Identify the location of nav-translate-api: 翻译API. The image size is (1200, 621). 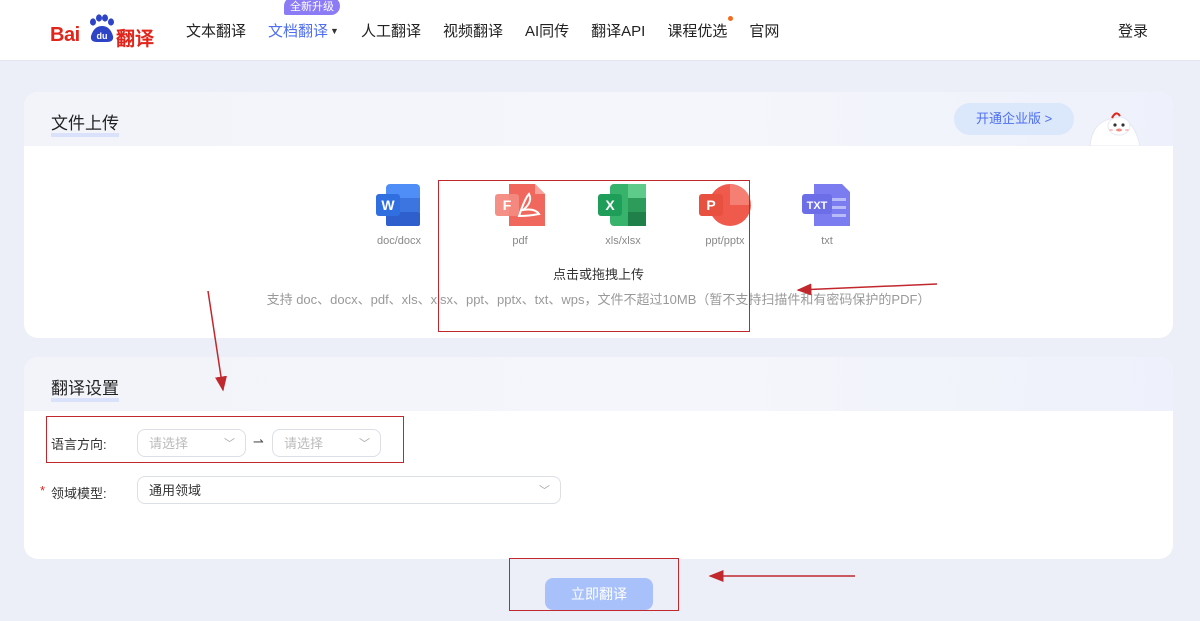
(618, 30).